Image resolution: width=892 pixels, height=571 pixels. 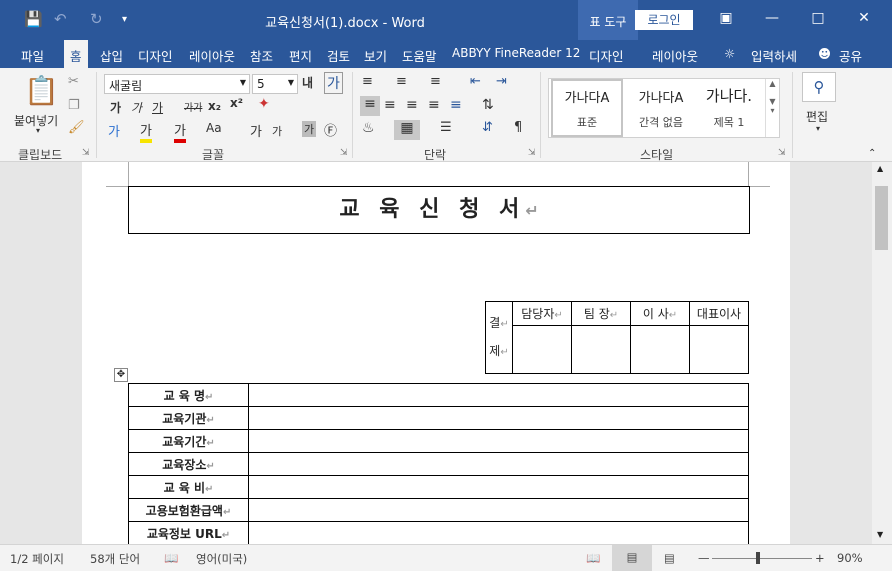 I want to click on increase-indent-icon: ⇥, so click(x=501, y=81).